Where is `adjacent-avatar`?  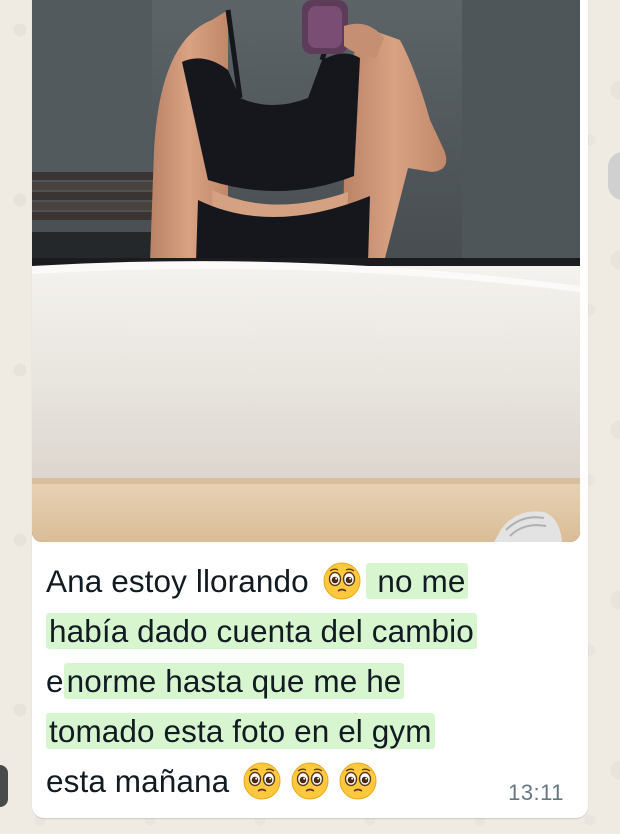 adjacent-avatar is located at coordinates (4, 786).